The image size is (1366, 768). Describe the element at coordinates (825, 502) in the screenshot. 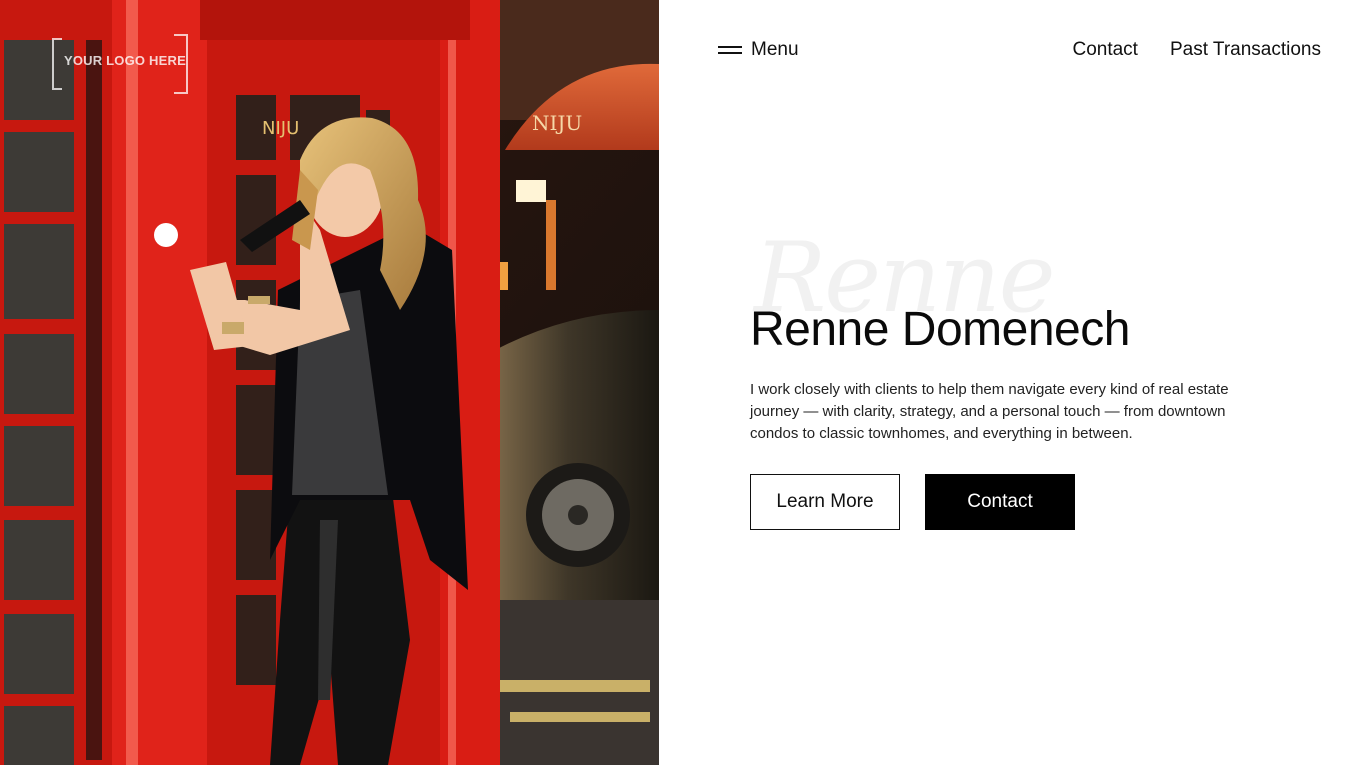

I see `learn-more-button: Learn More` at that location.